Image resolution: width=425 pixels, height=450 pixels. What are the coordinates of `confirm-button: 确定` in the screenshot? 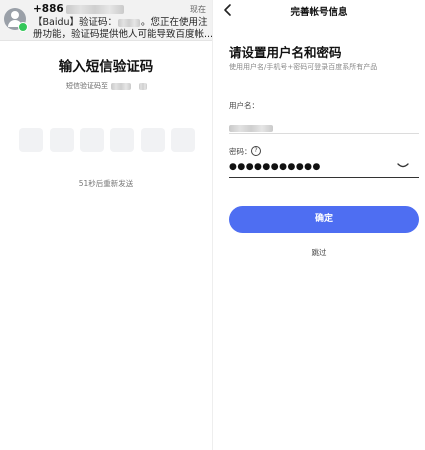 It's located at (324, 219).